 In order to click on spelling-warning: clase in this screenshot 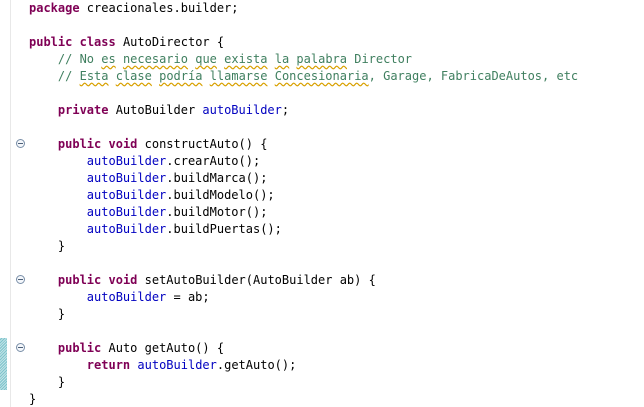, I will do `click(133, 76)`.